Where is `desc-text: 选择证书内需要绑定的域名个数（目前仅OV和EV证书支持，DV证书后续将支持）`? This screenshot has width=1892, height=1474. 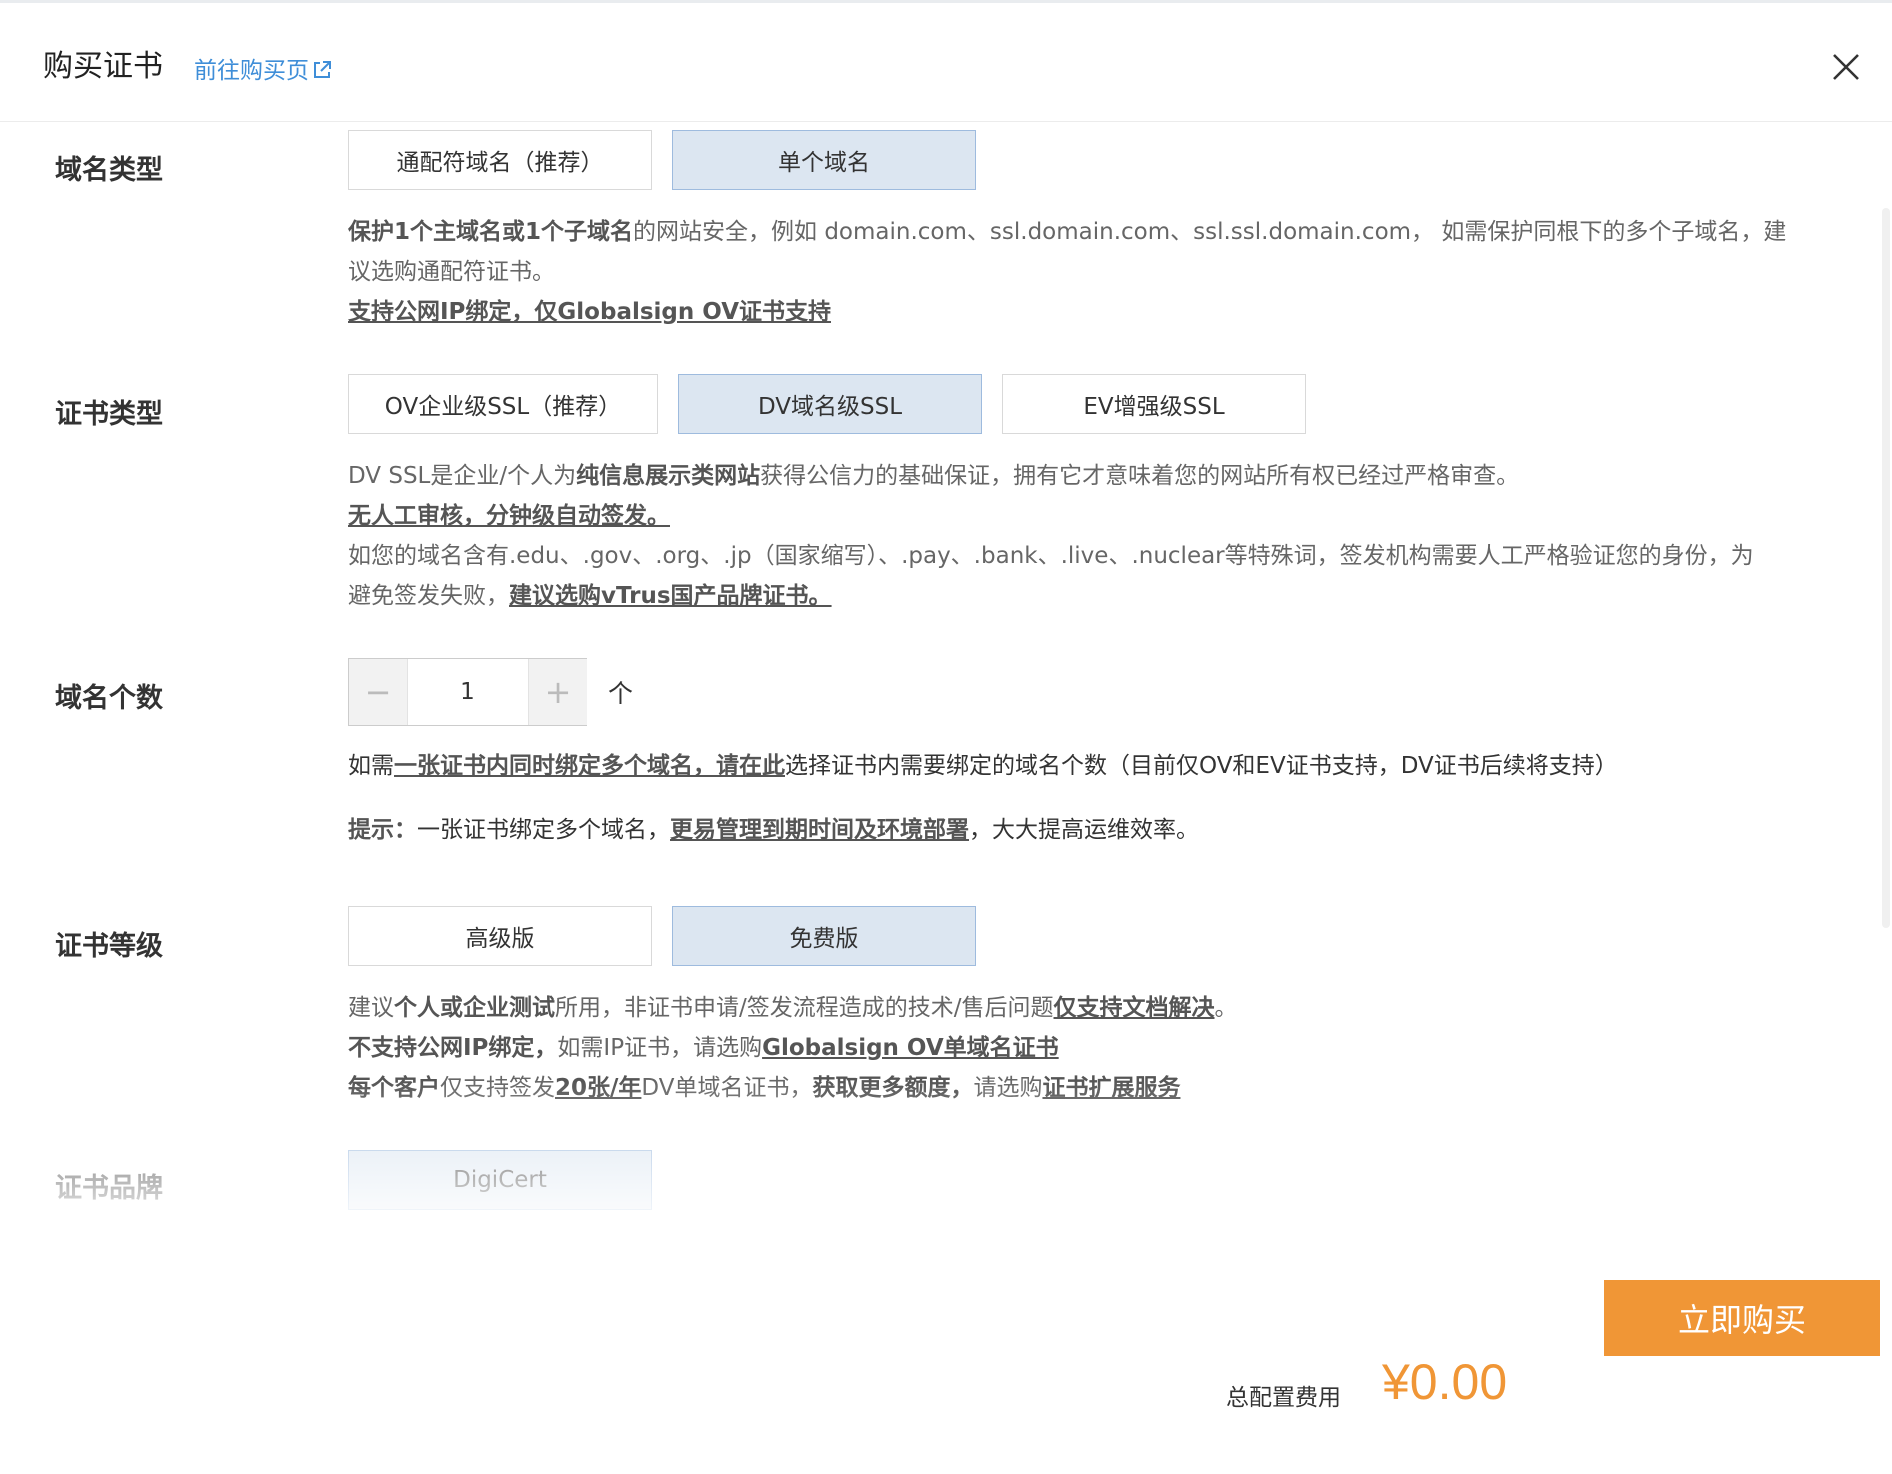 desc-text: 选择证书内需要绑定的域名个数（目前仅OV和EV证书支持，DV证书后续将支持） is located at coordinates (1201, 766).